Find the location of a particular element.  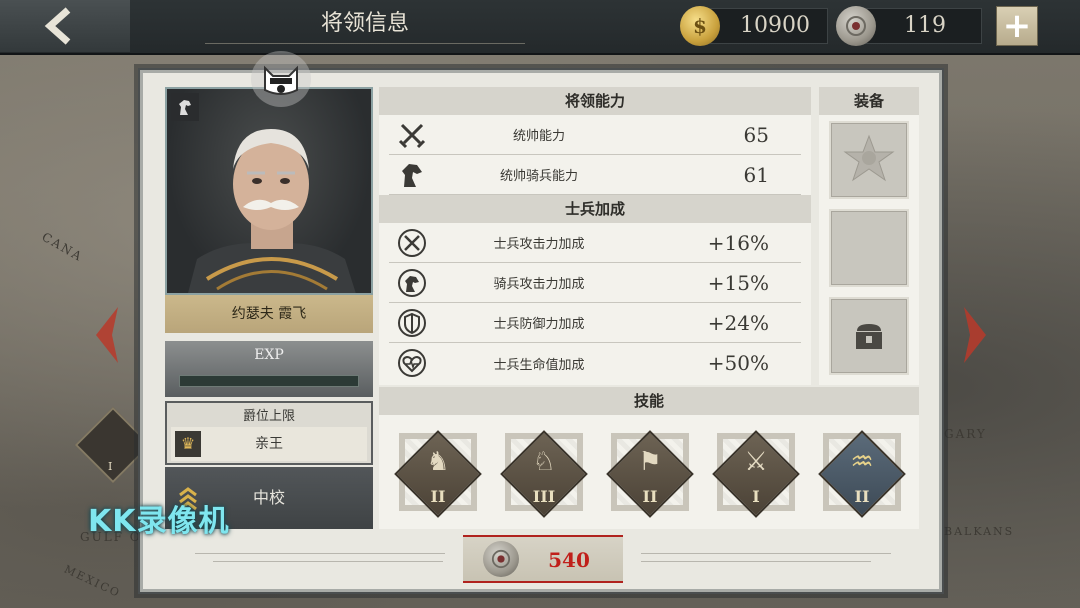

ability-row: 统帅骑兵能力 61 is located at coordinates (595, 175).